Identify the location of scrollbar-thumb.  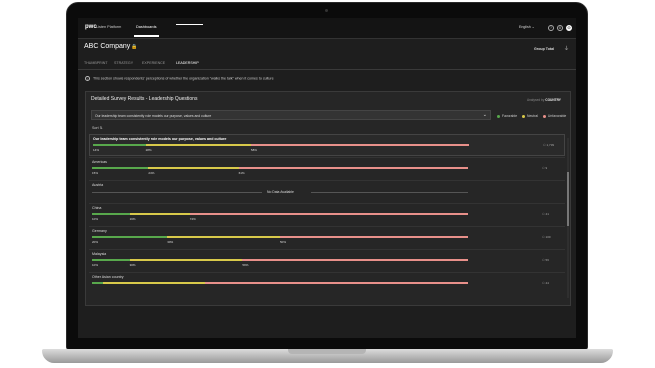
(568, 199).